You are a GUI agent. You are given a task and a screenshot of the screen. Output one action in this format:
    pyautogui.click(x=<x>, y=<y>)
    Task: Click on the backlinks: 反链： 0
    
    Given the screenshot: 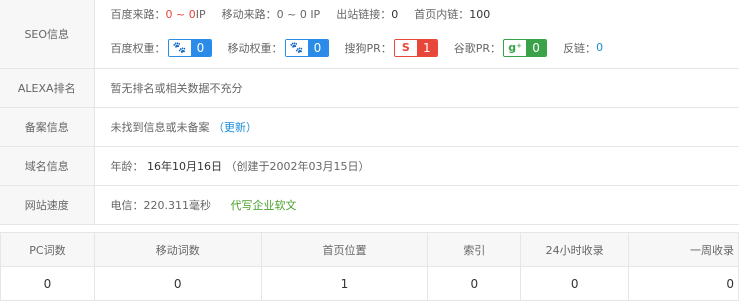 What is the action you would take?
    pyautogui.click(x=583, y=48)
    